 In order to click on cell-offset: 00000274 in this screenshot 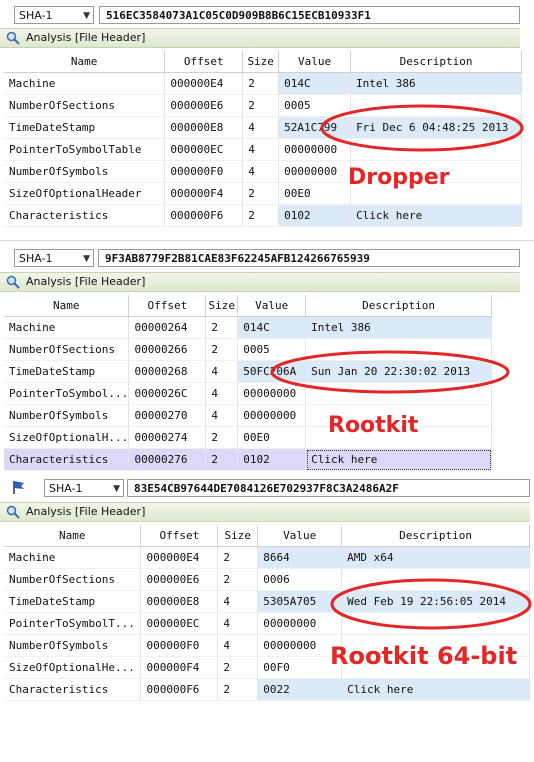, I will do `click(167, 437)`.